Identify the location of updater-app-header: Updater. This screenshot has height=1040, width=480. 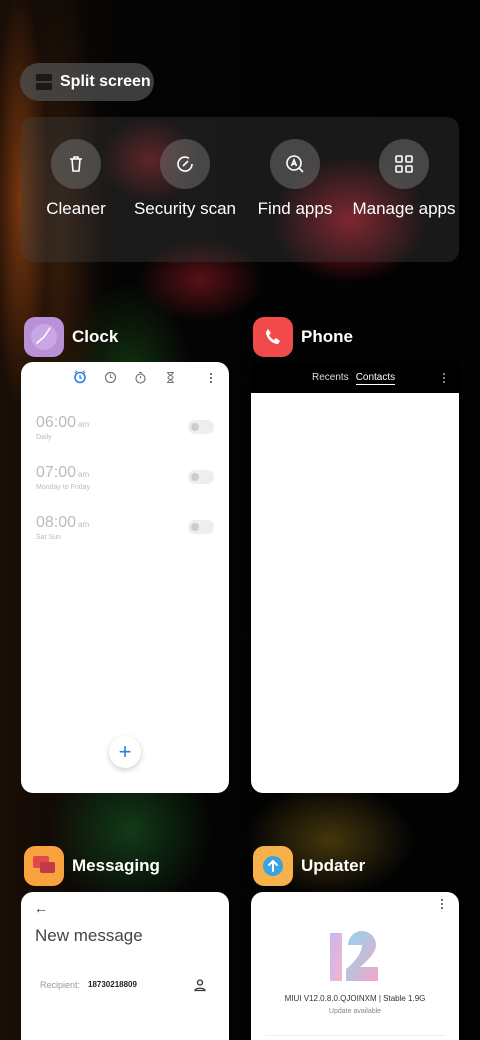
(309, 866).